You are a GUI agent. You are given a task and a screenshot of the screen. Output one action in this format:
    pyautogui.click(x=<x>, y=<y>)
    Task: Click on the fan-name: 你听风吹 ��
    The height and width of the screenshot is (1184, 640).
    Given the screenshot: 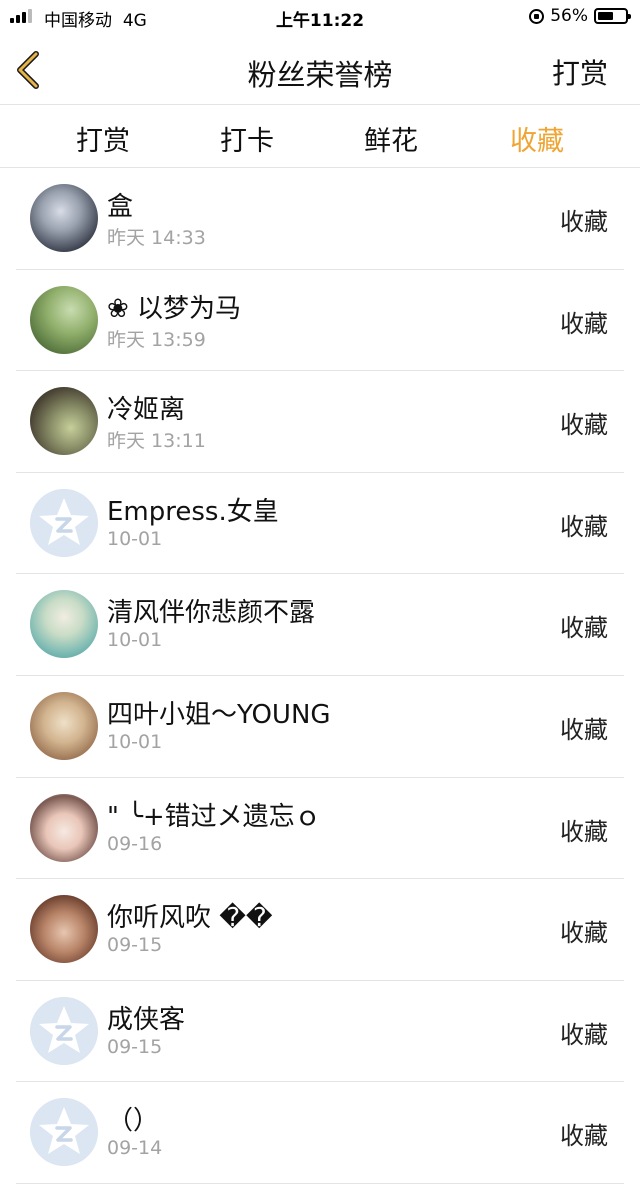 What is the action you would take?
    pyautogui.click(x=190, y=918)
    